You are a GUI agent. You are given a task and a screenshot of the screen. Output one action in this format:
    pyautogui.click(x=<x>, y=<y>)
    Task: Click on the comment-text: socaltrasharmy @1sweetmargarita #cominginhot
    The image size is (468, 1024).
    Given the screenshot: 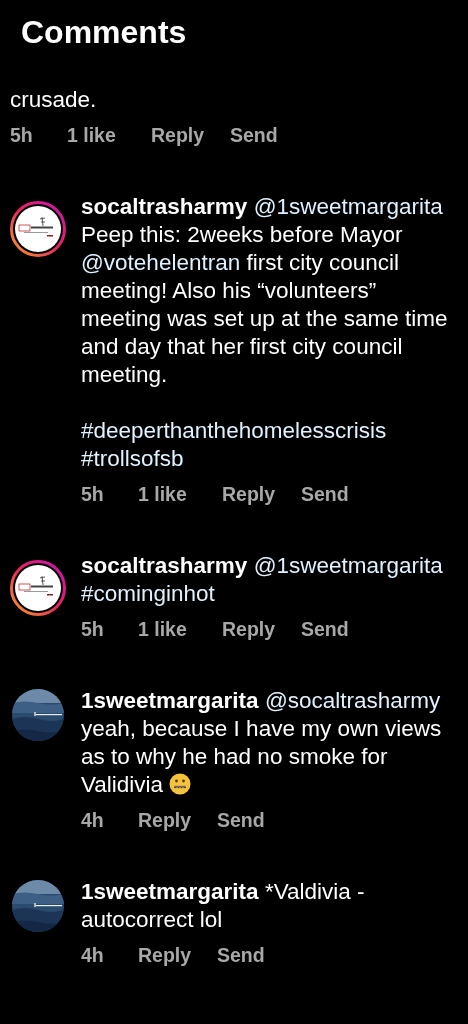 What is the action you would take?
    pyautogui.click(x=262, y=580)
    